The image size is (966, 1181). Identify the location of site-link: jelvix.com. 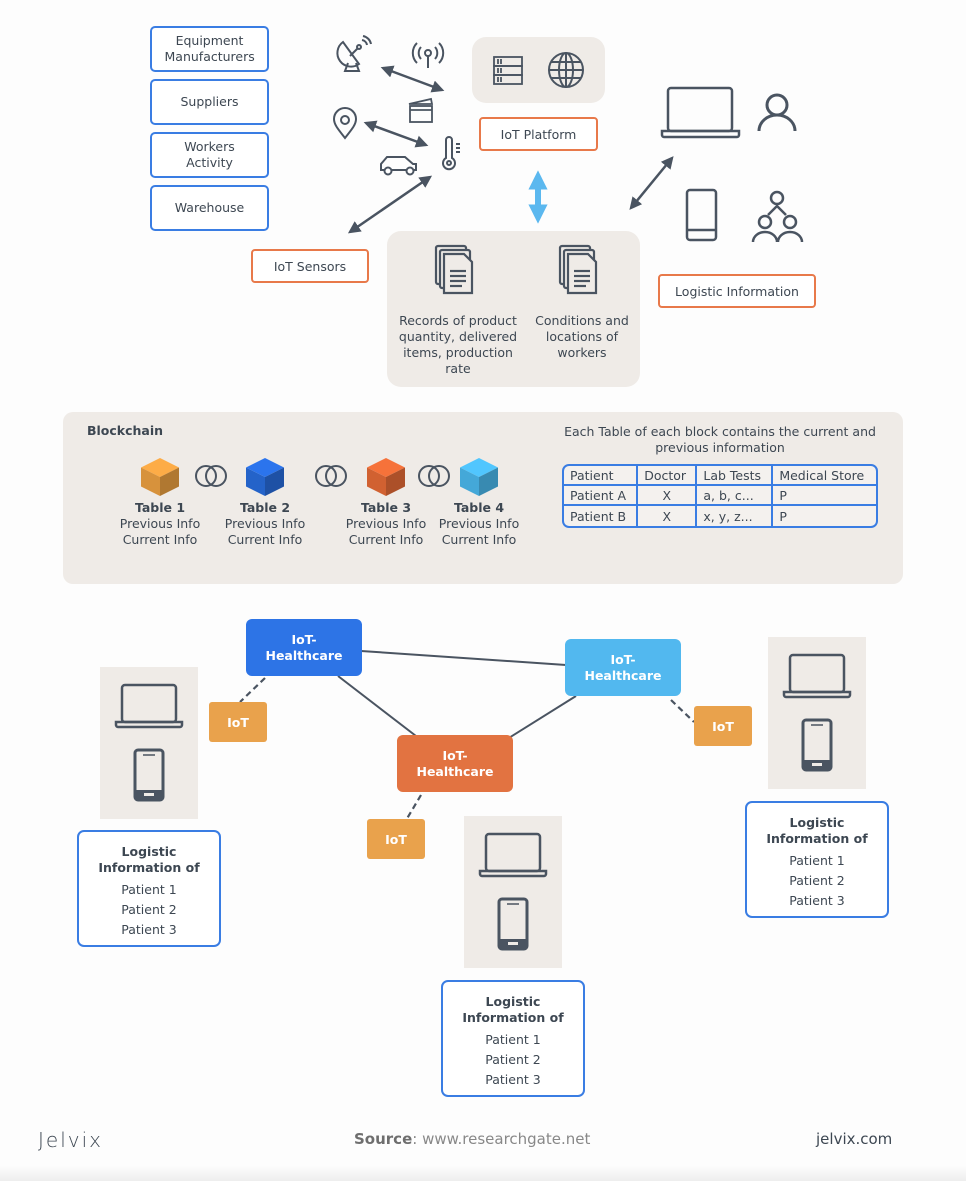
(854, 1139).